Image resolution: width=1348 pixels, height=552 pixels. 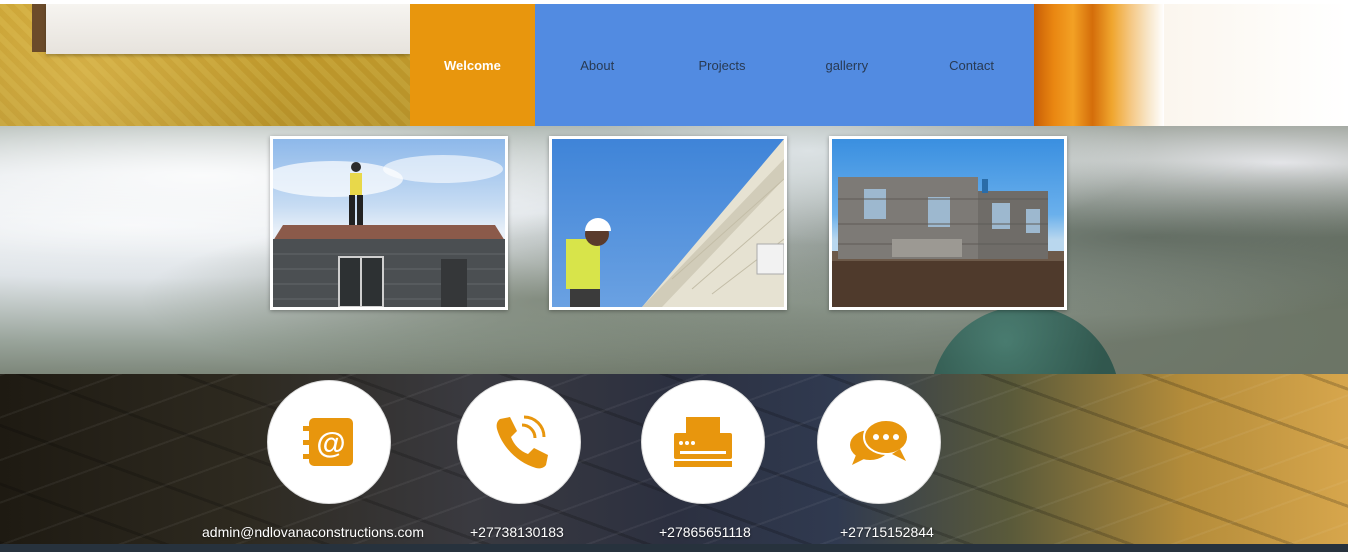 I want to click on header-frame-panel, so click(x=228, y=29).